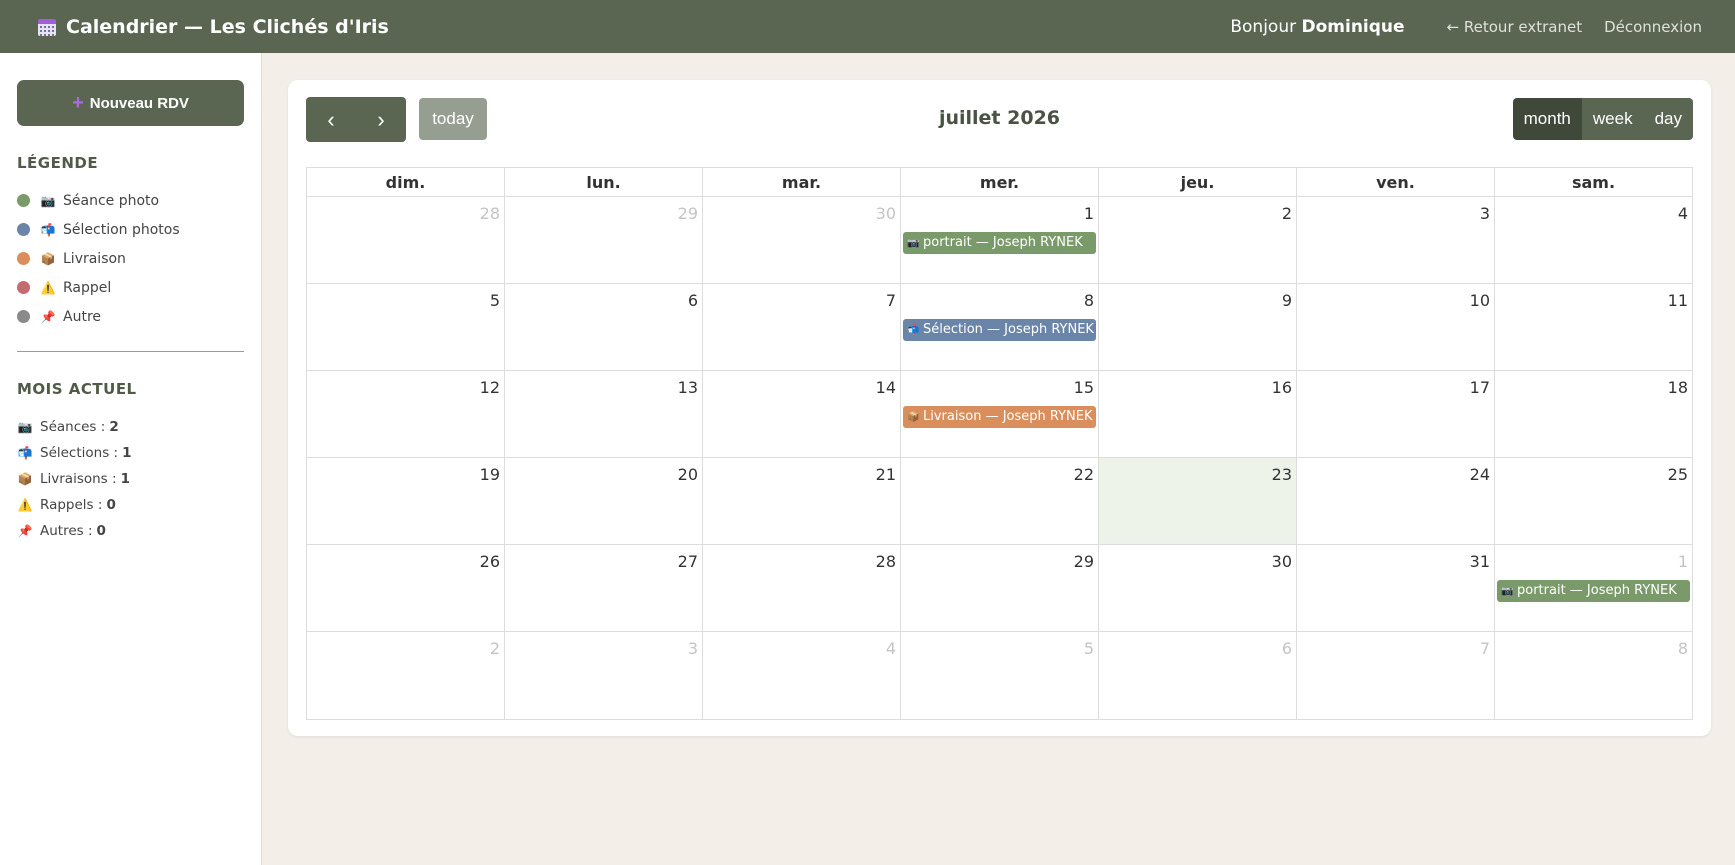  What do you see at coordinates (1593, 675) in the screenshot?
I see `day-cell: 8` at bounding box center [1593, 675].